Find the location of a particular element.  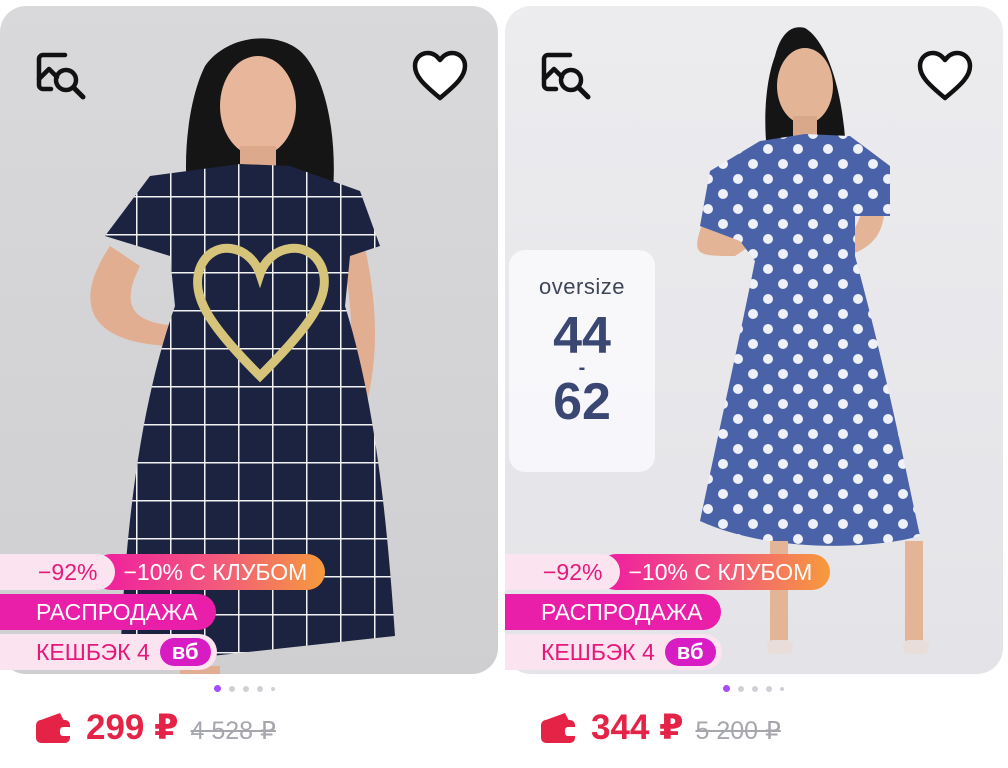

size-fit-label: oversize is located at coordinates (582, 286).